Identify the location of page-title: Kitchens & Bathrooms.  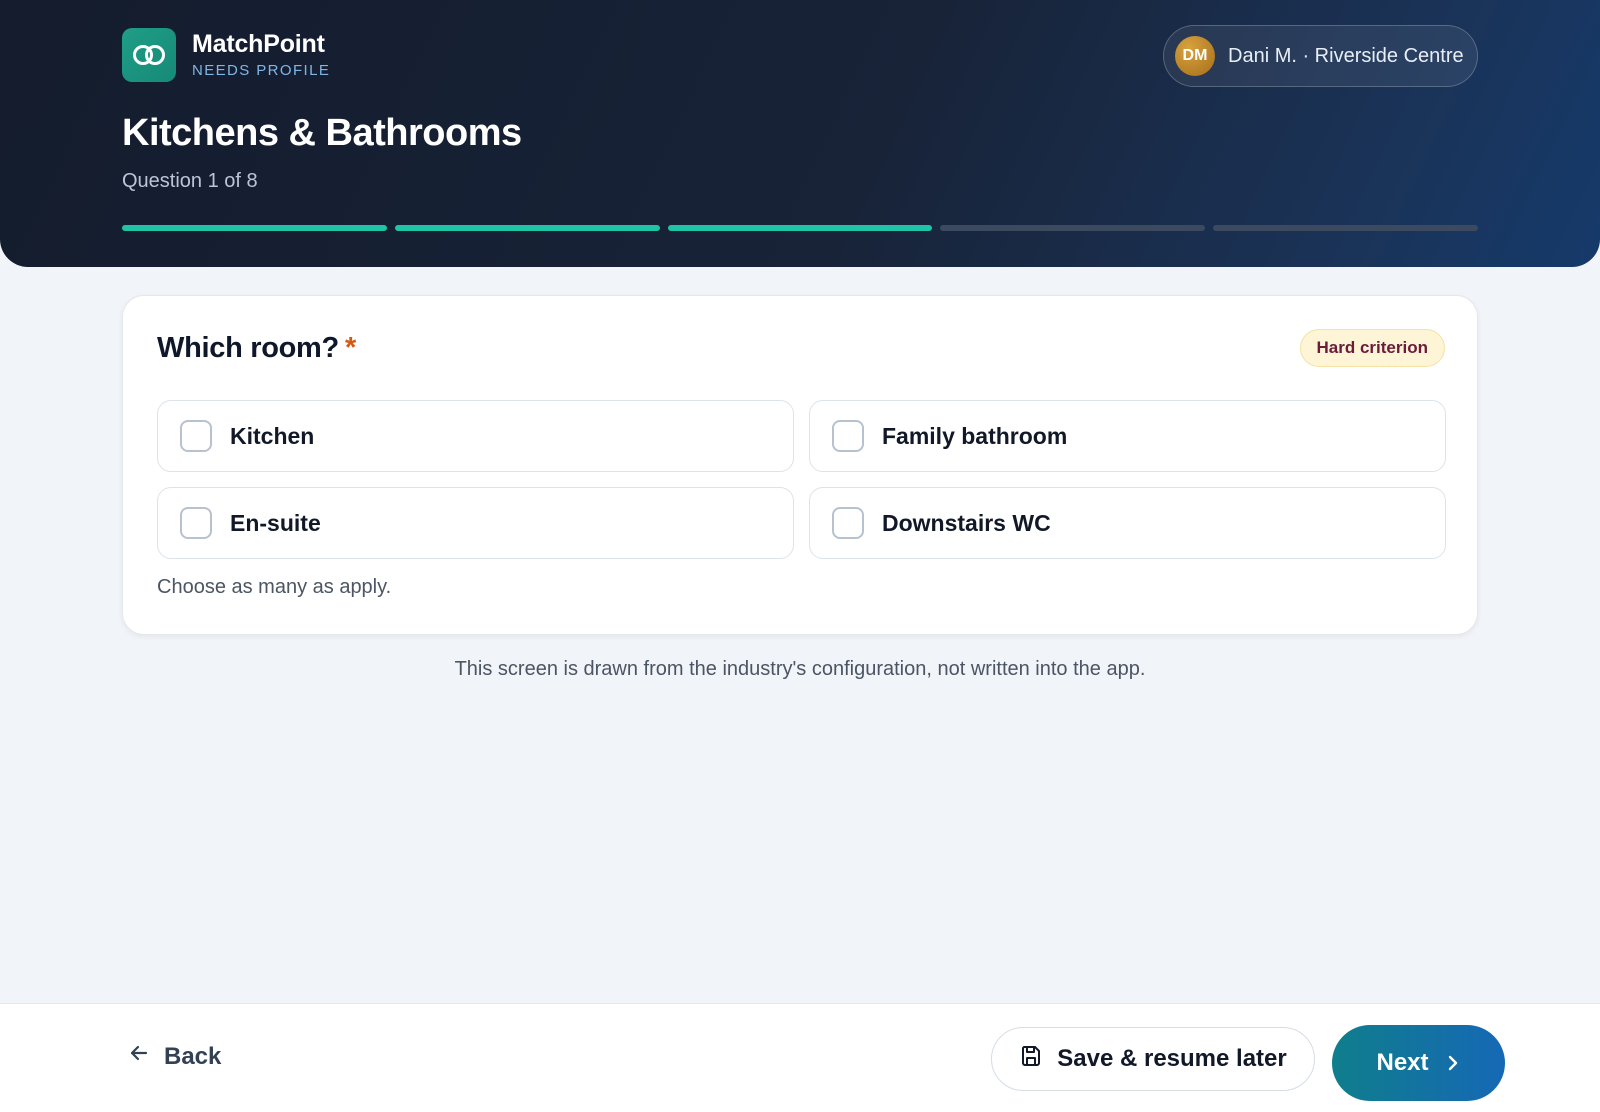
(322, 133).